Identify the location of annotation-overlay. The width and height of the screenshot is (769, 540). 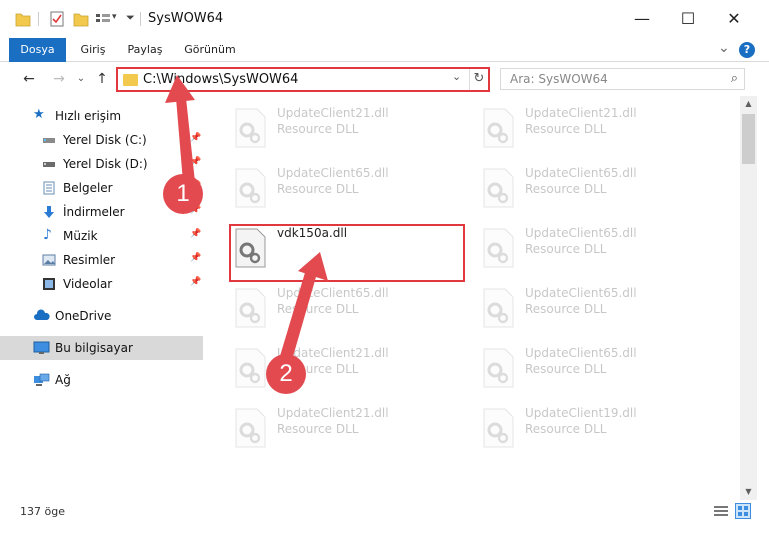
(246, 217).